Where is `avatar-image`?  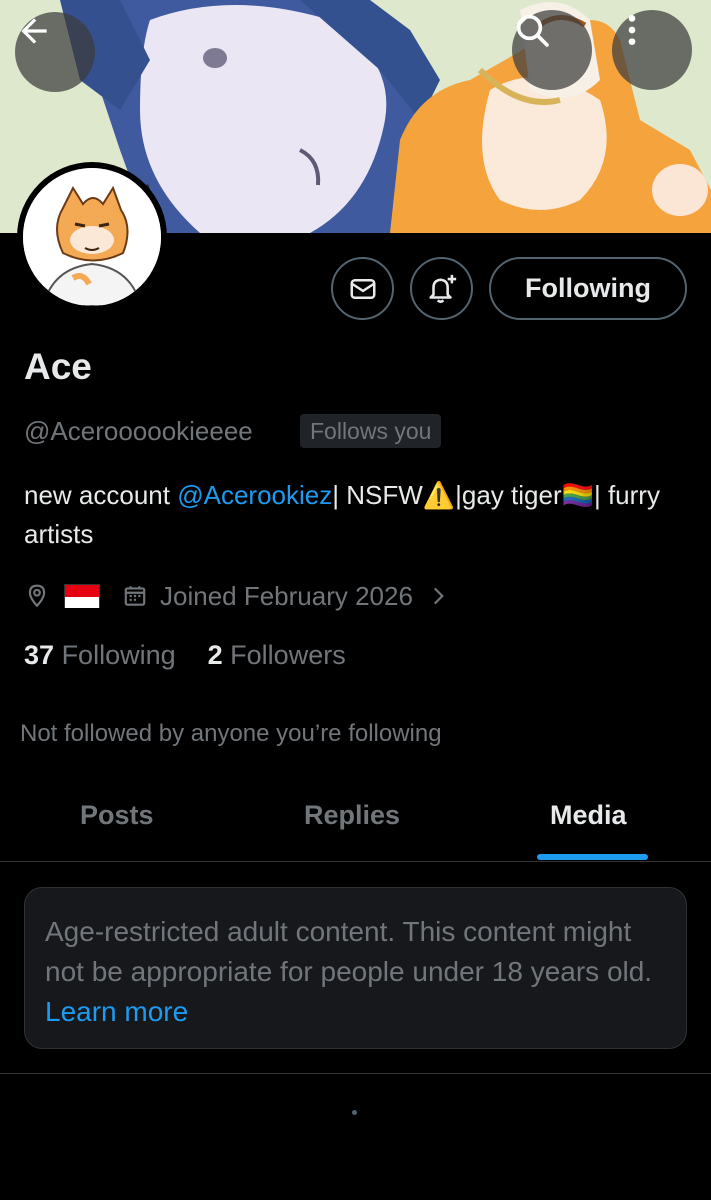 avatar-image is located at coordinates (92, 237).